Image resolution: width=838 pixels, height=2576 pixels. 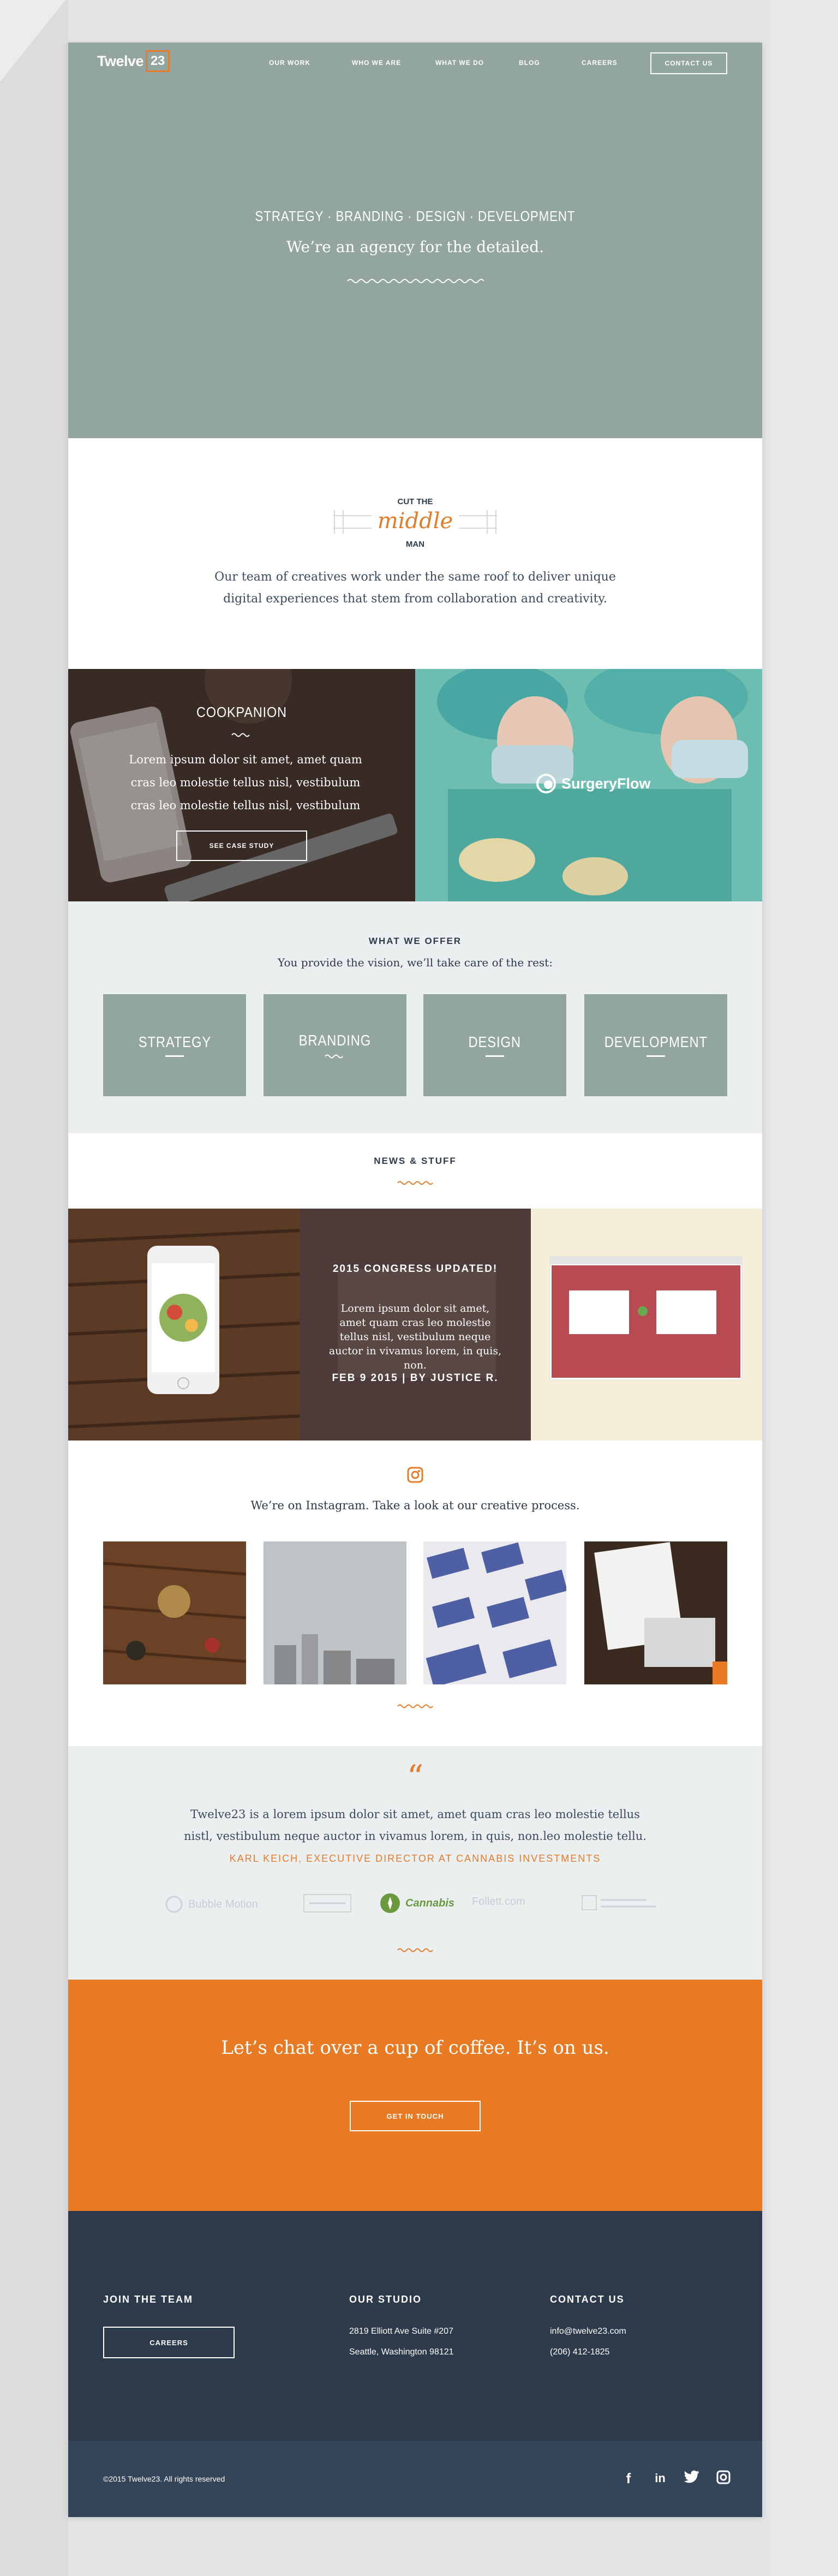 I want to click on logo-name: Twelve, so click(x=120, y=60).